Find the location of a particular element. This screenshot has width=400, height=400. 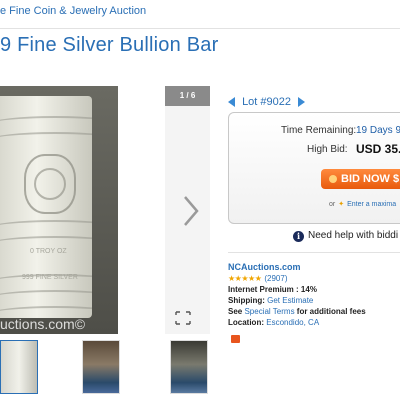

terms-suffix: for additional fees is located at coordinates (331, 311).